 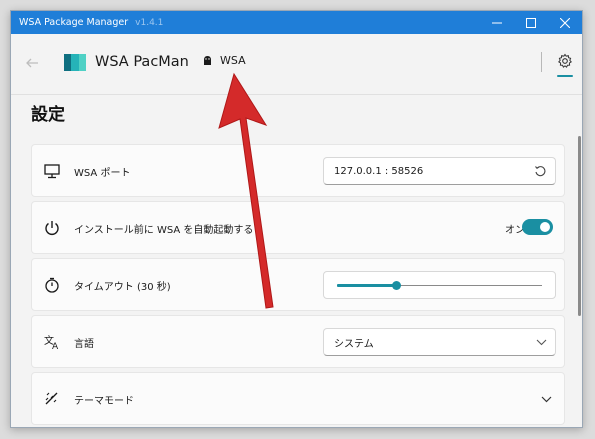 I want to click on scrollbar, so click(x=579, y=226).